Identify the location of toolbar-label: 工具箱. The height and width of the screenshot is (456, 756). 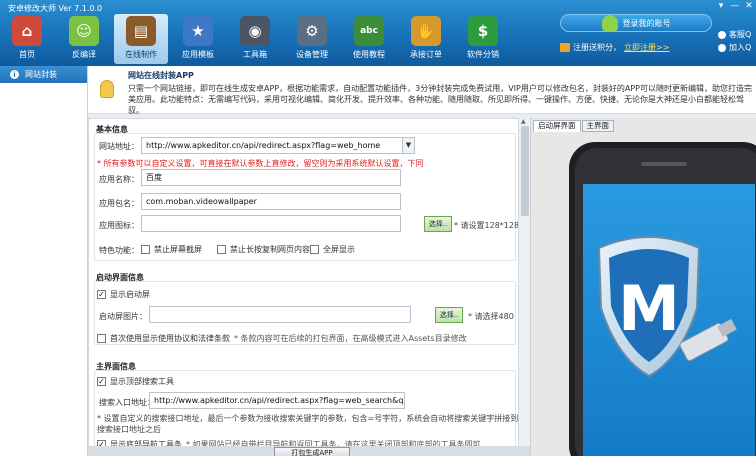
(255, 54).